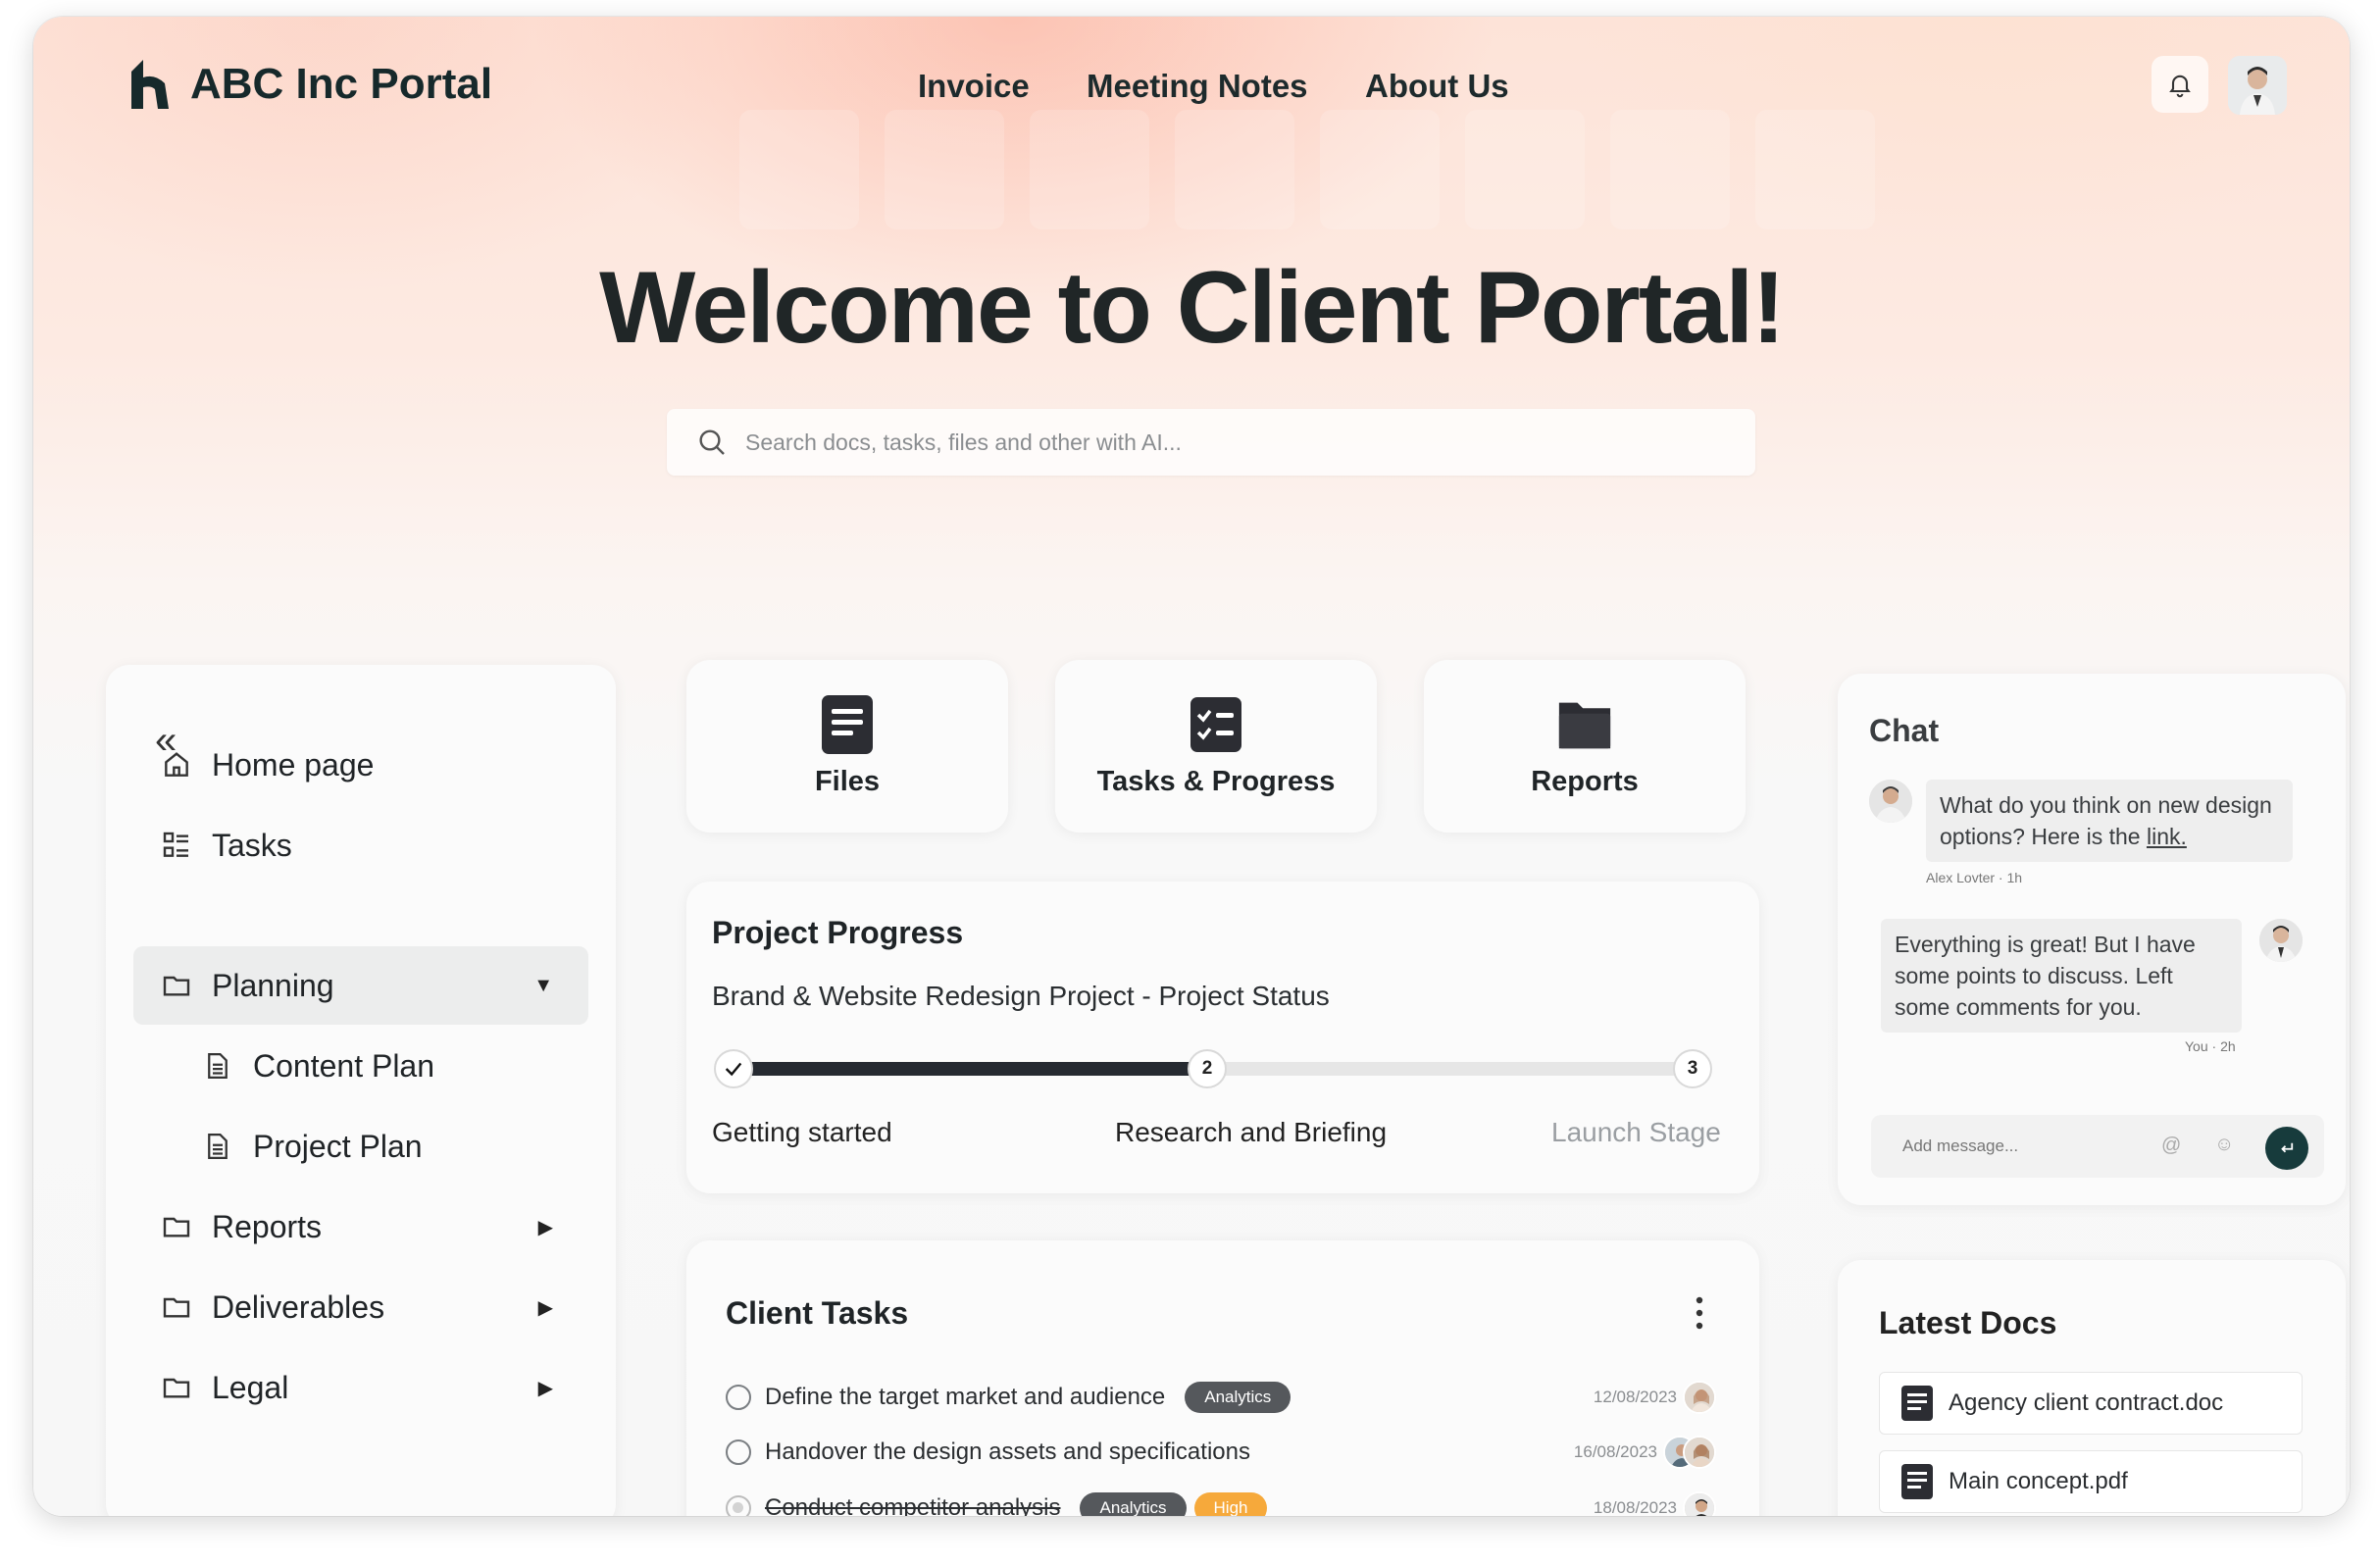 This screenshot has height=1565, width=2380. Describe the element at coordinates (2224, 1145) in the screenshot. I see `emoji-icon: ☺` at that location.